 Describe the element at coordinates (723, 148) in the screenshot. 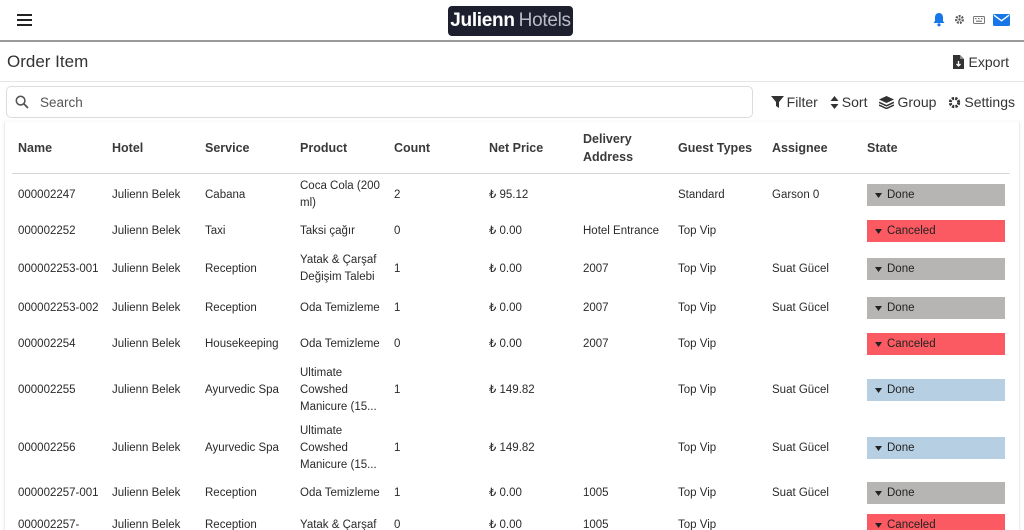

I see `column-header-guest-types: Guest Types` at that location.